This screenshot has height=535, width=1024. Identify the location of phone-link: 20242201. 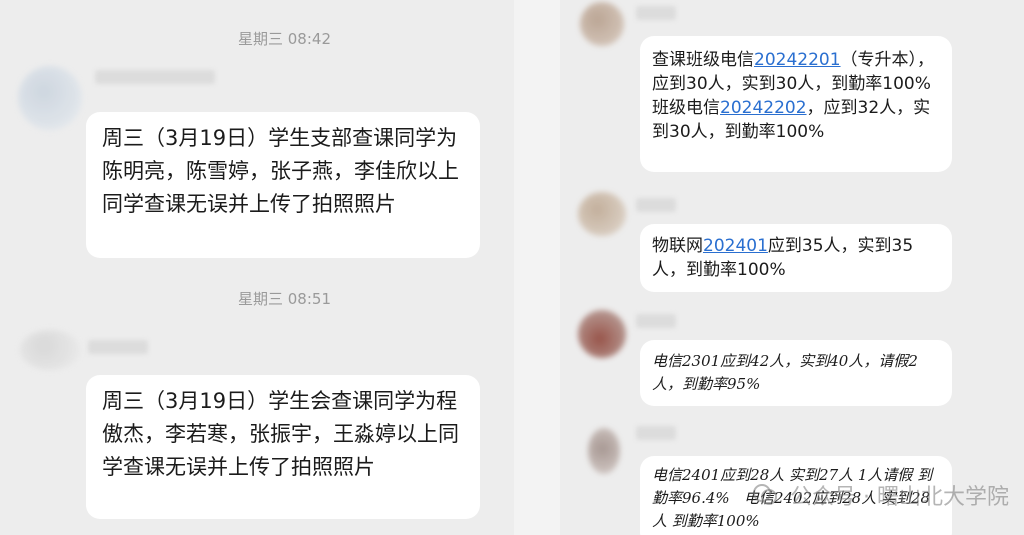
(797, 60).